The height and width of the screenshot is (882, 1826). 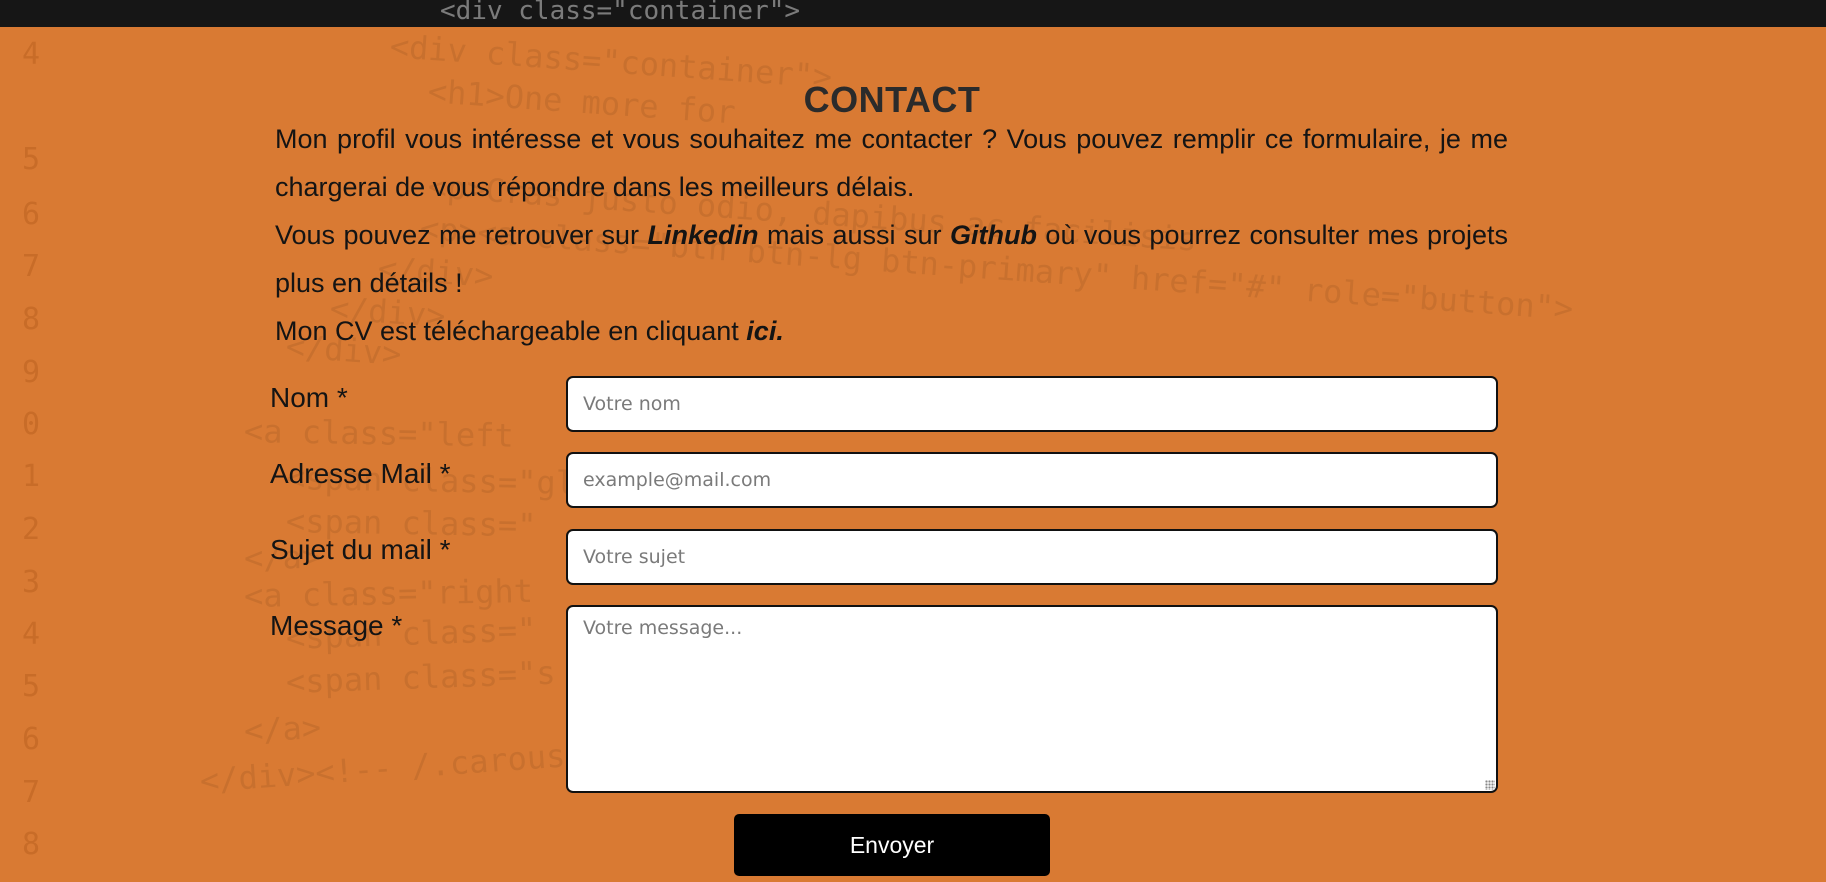 I want to click on subject-input, so click(x=1032, y=557).